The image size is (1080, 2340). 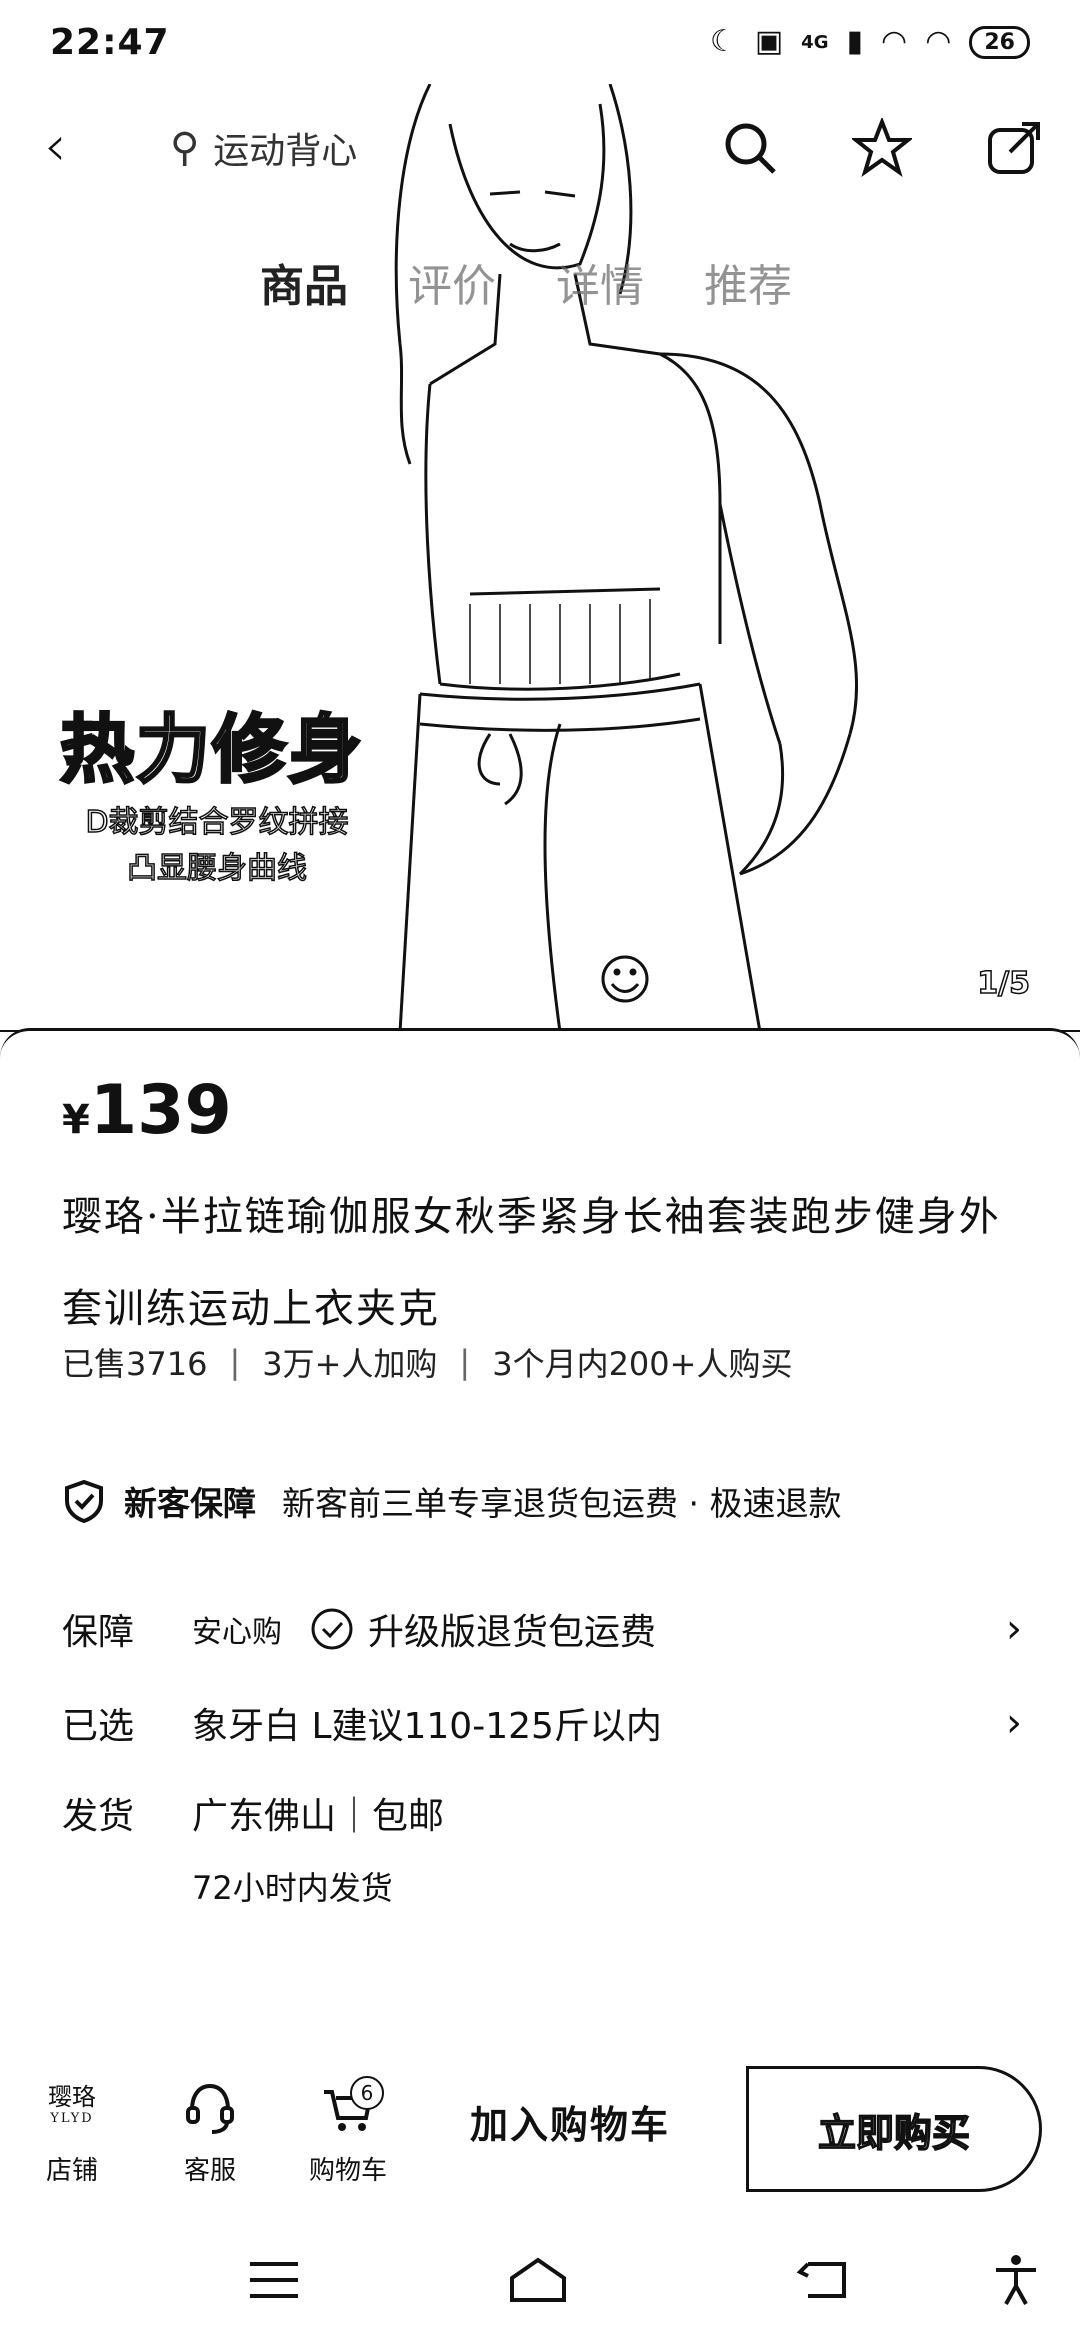 What do you see at coordinates (540, 149) in the screenshot?
I see `top-navigation: ‹ ⚲ 运动背心` at bounding box center [540, 149].